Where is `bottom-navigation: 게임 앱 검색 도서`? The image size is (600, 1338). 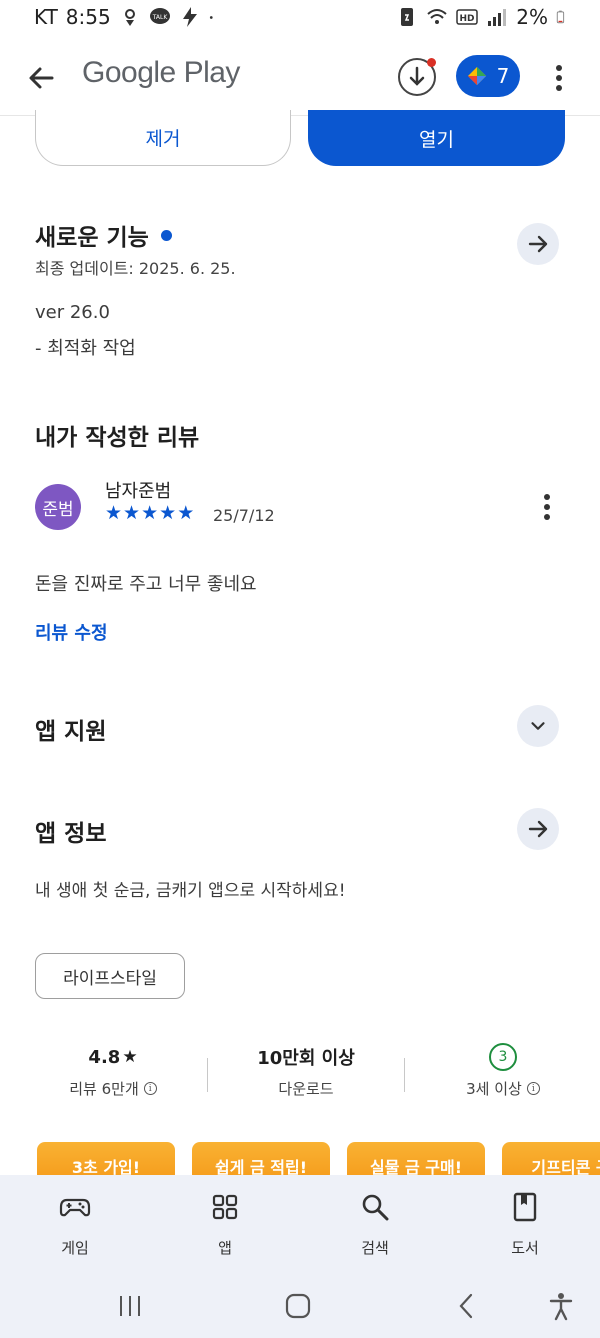 bottom-navigation: 게임 앱 검색 도서 is located at coordinates (300, 1224).